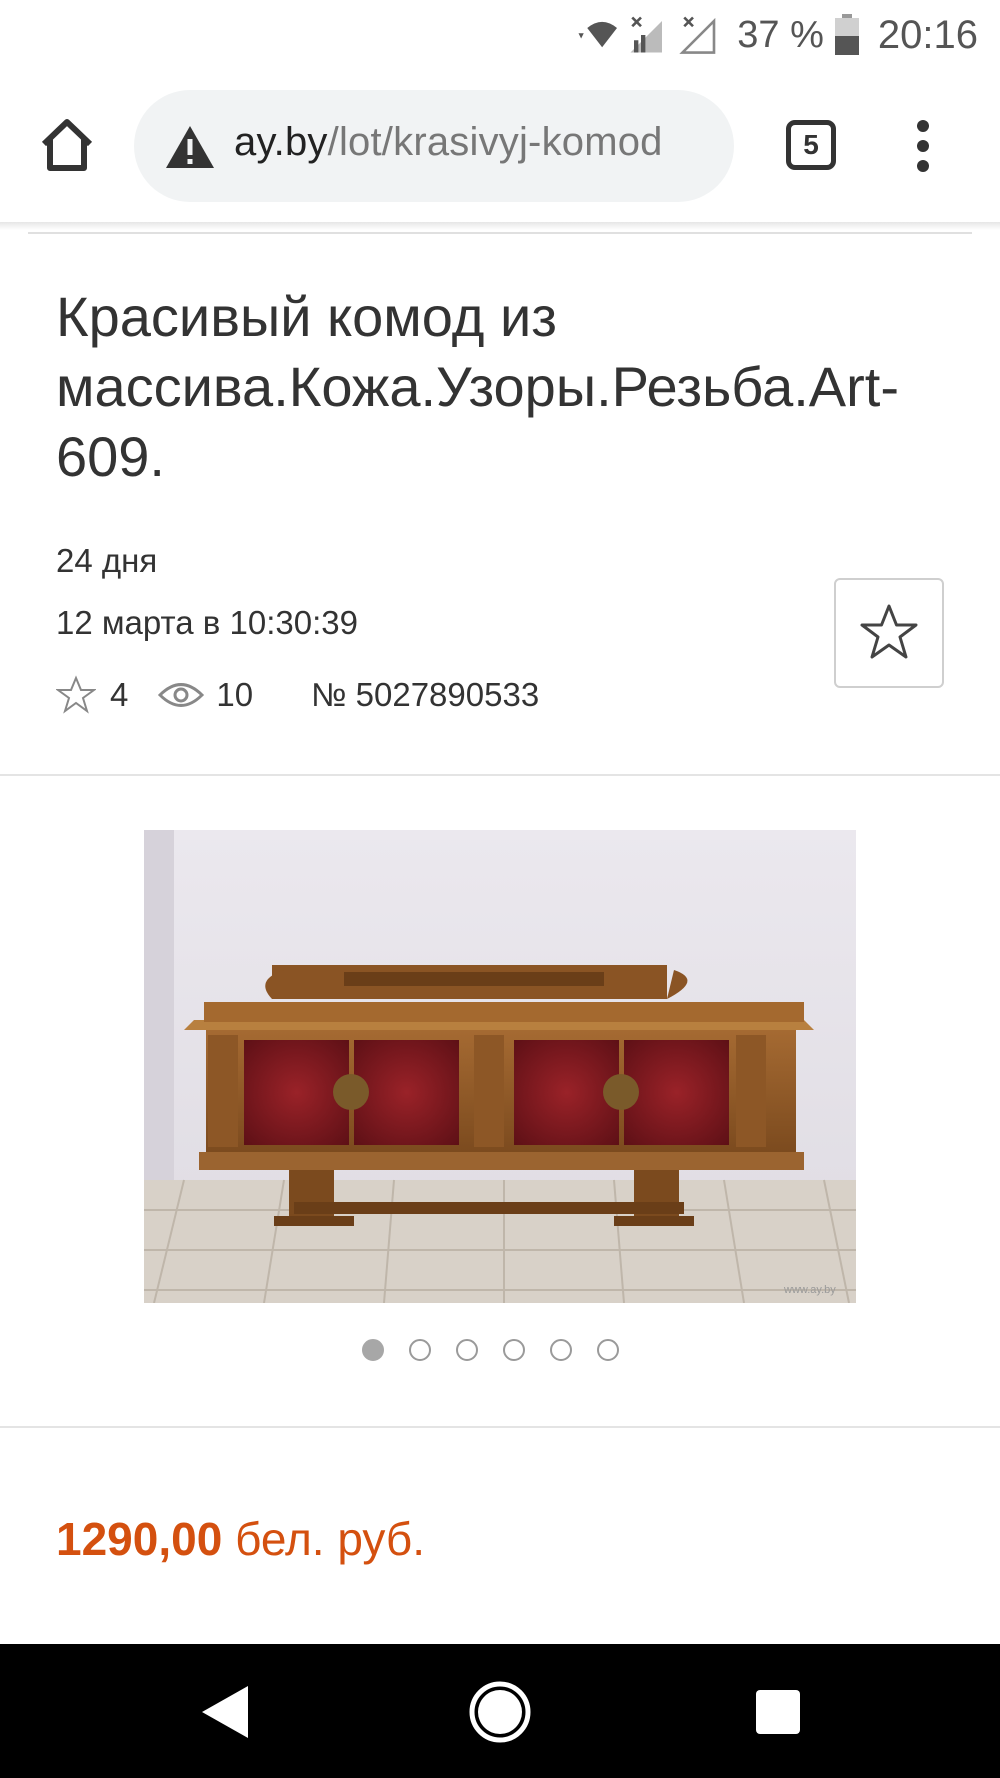  Describe the element at coordinates (646, 34) in the screenshot. I see `signal-off-icon` at that location.